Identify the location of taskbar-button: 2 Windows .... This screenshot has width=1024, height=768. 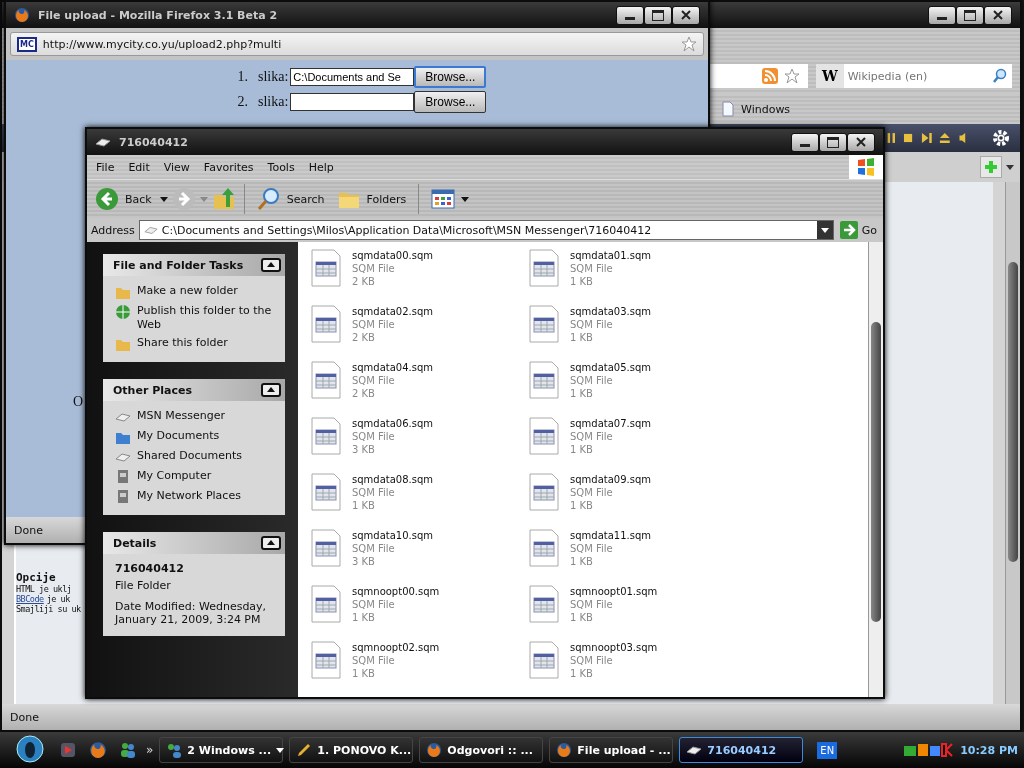
(221, 750).